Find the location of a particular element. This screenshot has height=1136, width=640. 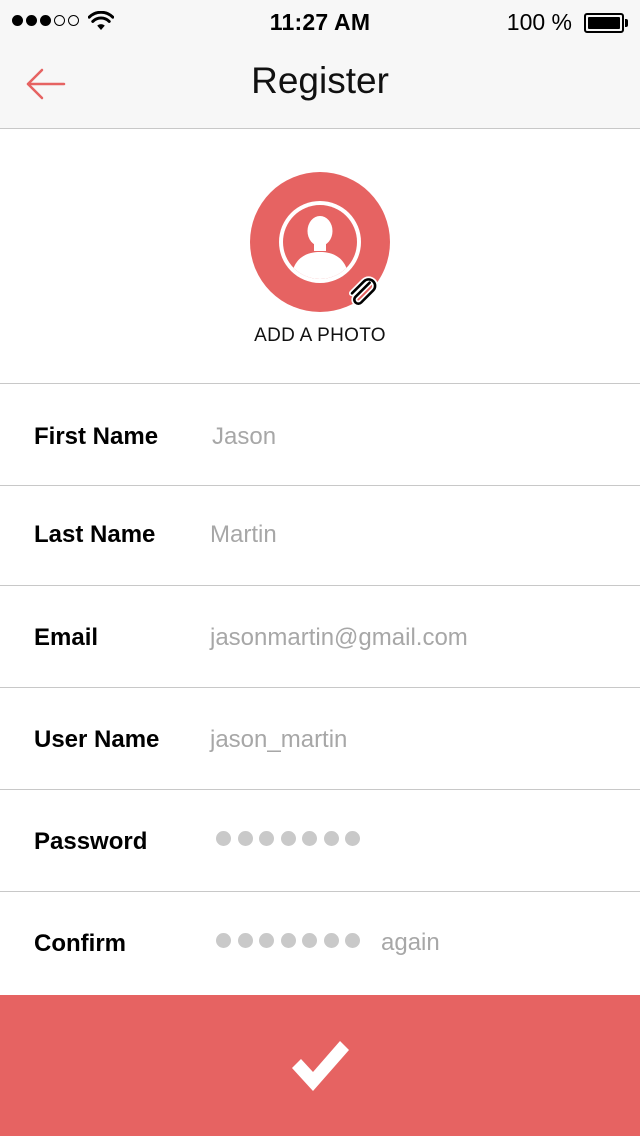

submit-button is located at coordinates (320, 1065).